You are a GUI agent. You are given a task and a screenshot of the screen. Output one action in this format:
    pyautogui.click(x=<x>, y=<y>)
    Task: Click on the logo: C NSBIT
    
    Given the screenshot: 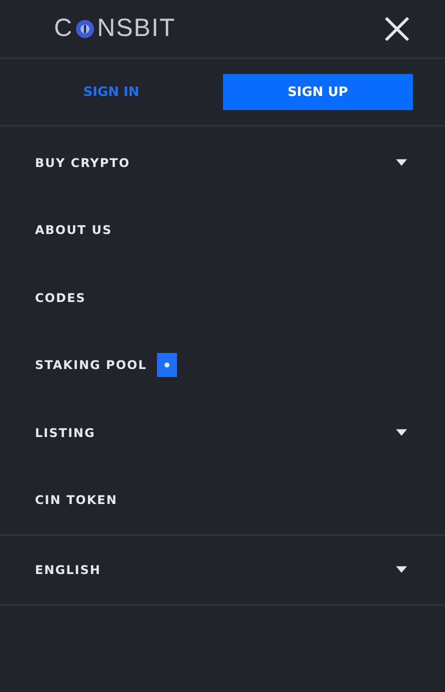 What is the action you would take?
    pyautogui.click(x=115, y=28)
    